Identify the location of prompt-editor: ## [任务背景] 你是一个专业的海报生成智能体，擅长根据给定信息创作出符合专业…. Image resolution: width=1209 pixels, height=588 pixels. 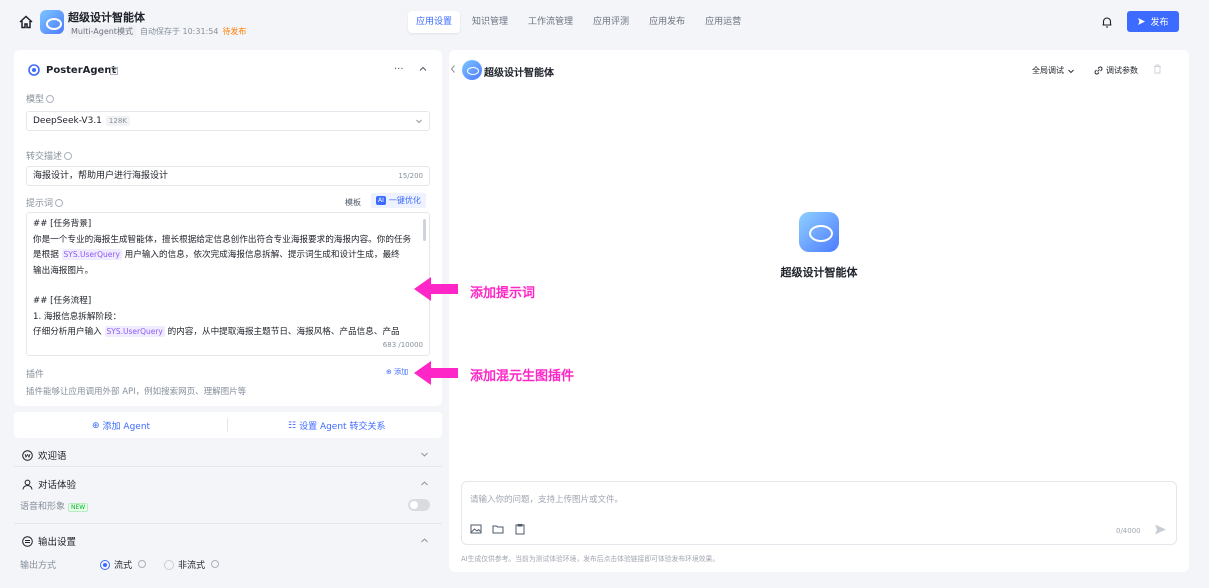
(228, 284).